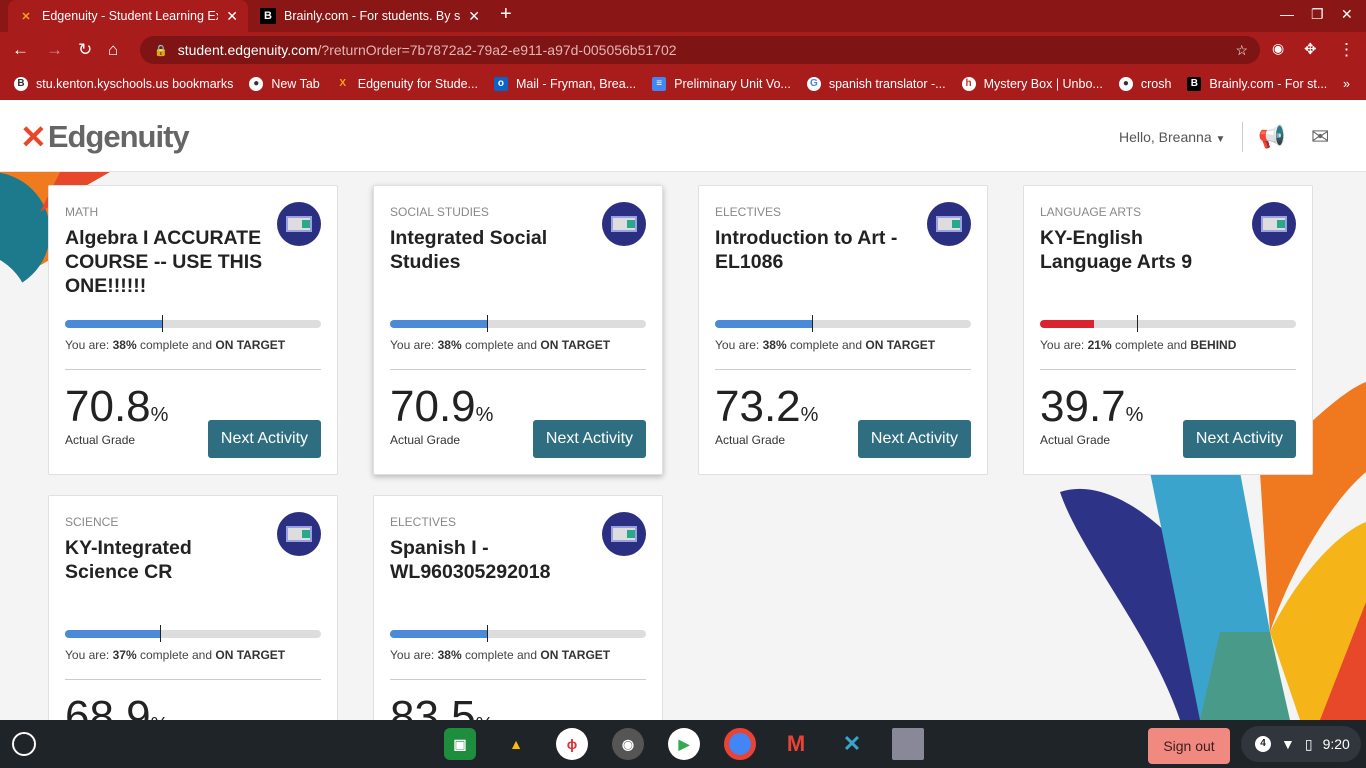 This screenshot has width=1366, height=768. Describe the element at coordinates (85, 50) in the screenshot. I see `reload-icon: ↻` at that location.